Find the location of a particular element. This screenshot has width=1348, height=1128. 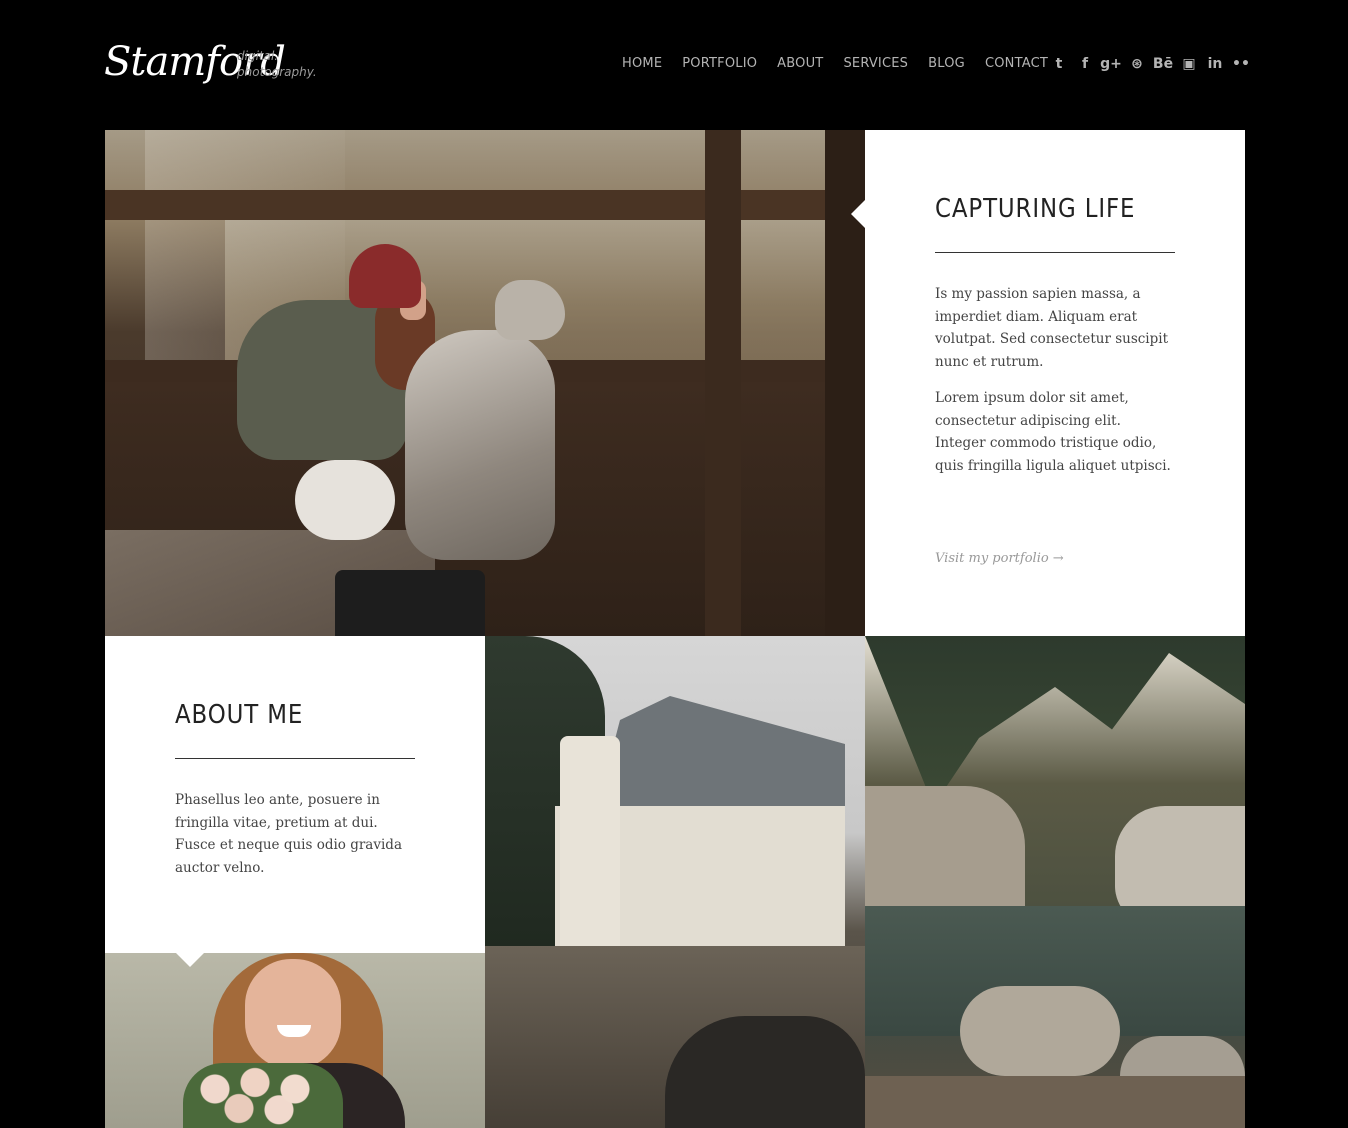

photo-red-hat is located at coordinates (385, 276).